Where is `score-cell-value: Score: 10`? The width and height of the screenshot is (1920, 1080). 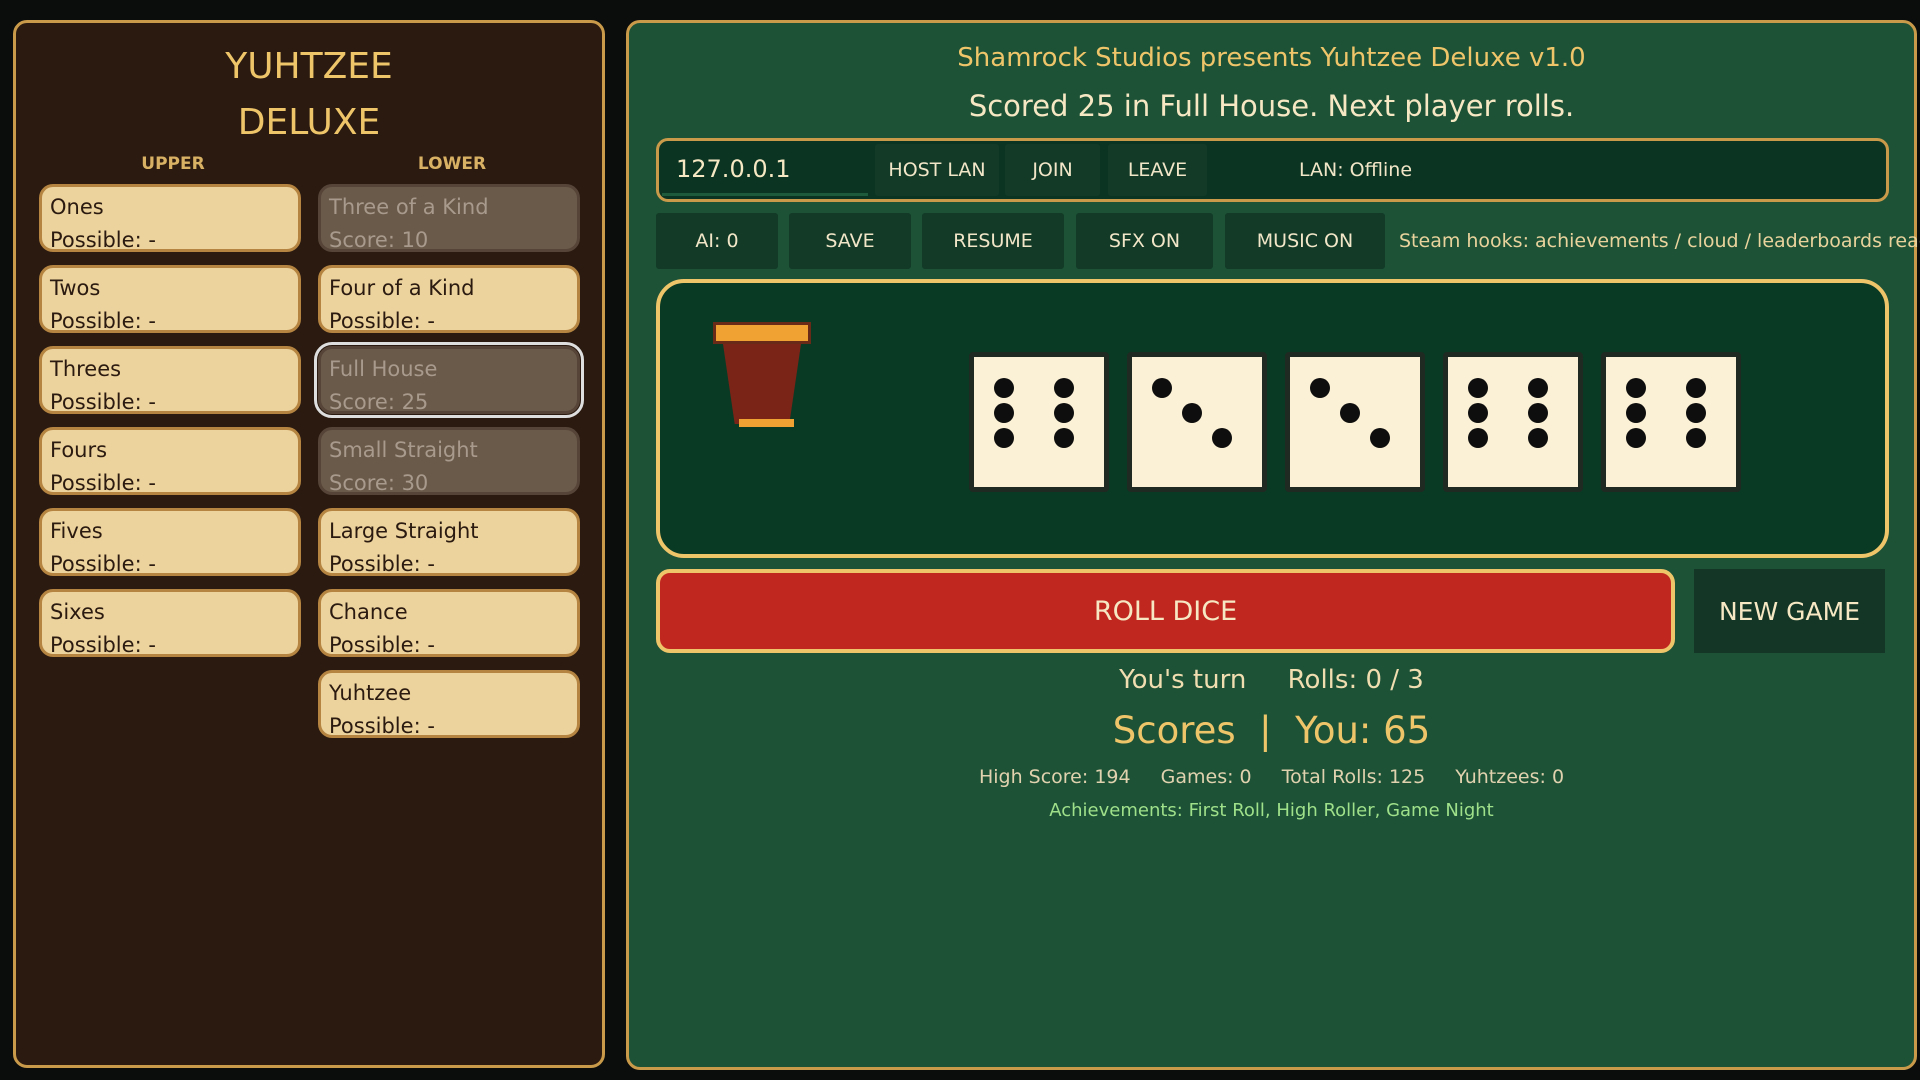
score-cell-value: Score: 10 is located at coordinates (379, 240).